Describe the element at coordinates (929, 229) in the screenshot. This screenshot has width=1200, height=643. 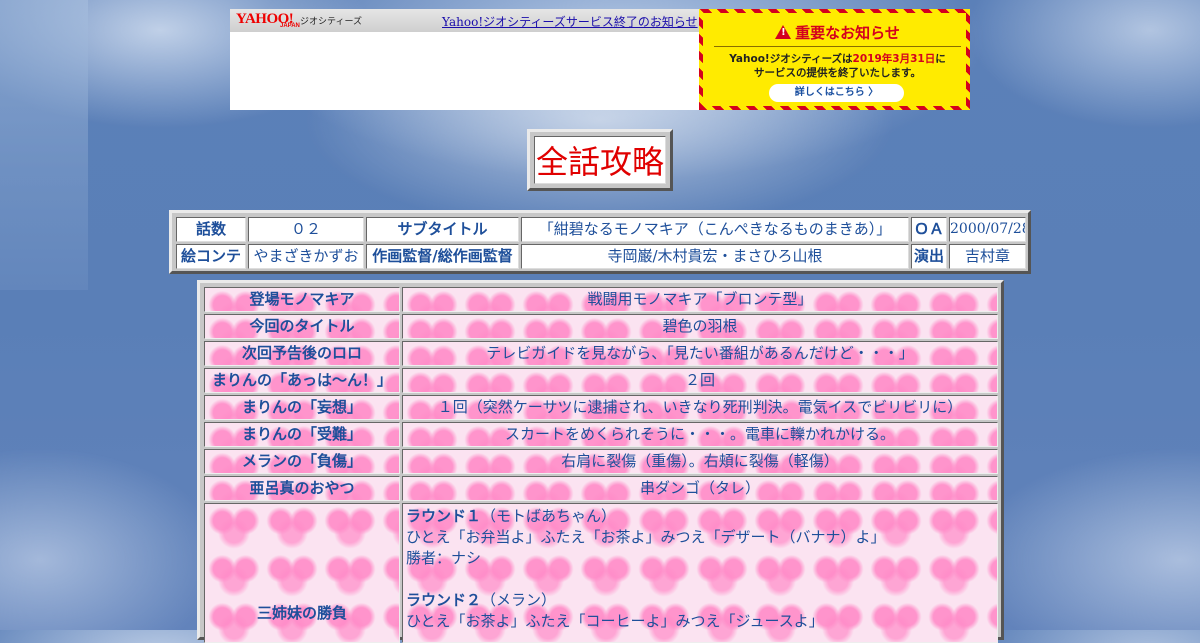
I see `oa-label: ＯＡ` at that location.